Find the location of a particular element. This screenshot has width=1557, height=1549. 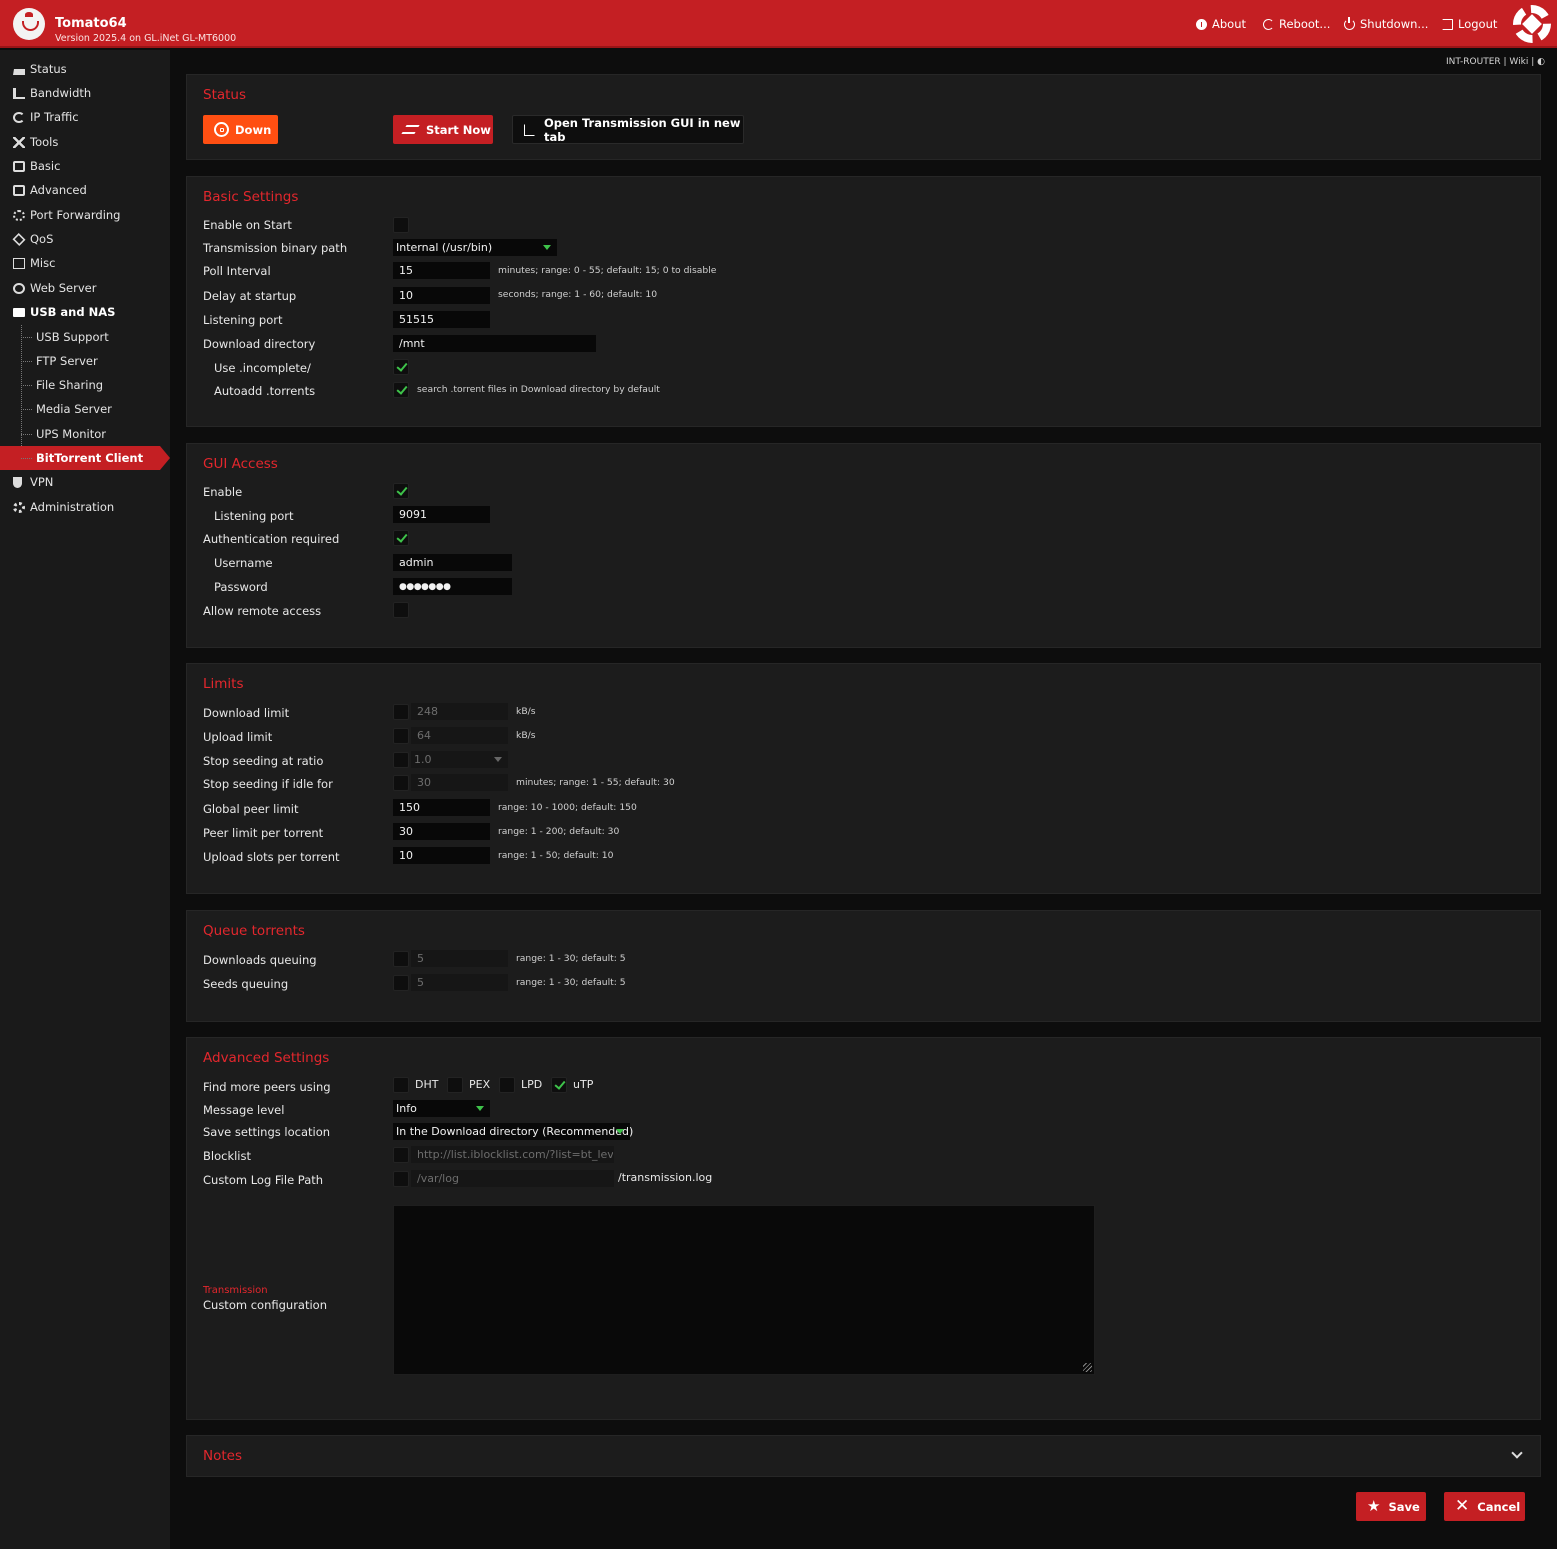

blocklist-input: http://list.iblocklist.com/?list=bt_leve is located at coordinates (512, 1154).